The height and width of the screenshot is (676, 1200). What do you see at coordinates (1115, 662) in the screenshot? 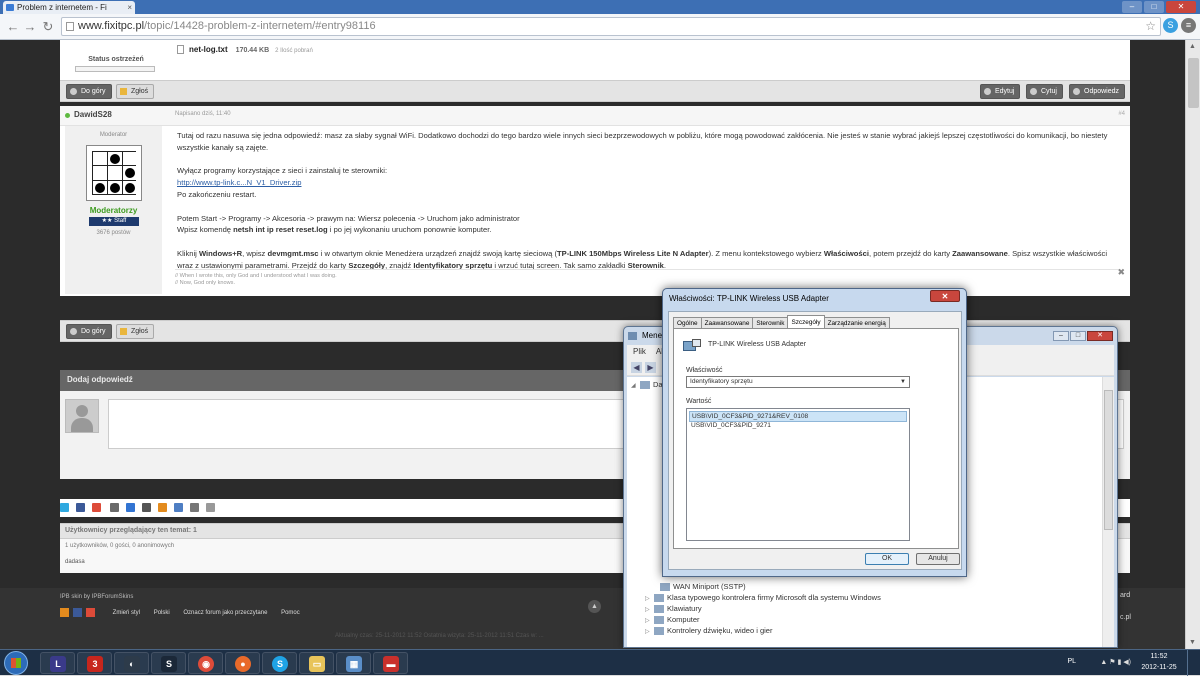
I see `tray-icons: ▲ ⚑ ▮ ◀)` at bounding box center [1115, 662].